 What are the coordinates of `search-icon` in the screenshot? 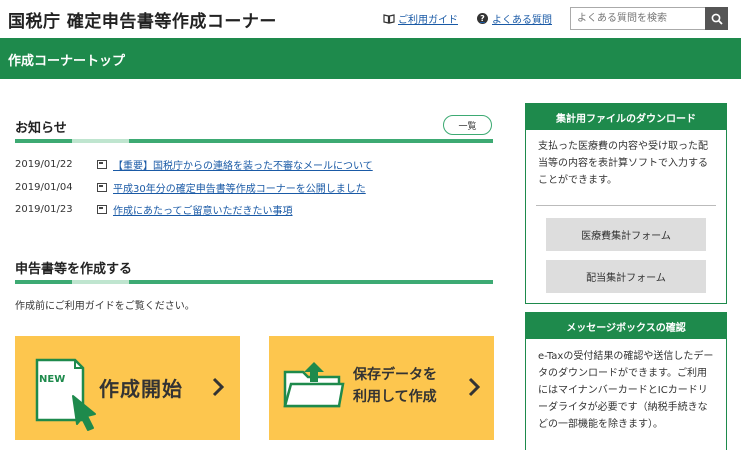 It's located at (717, 19).